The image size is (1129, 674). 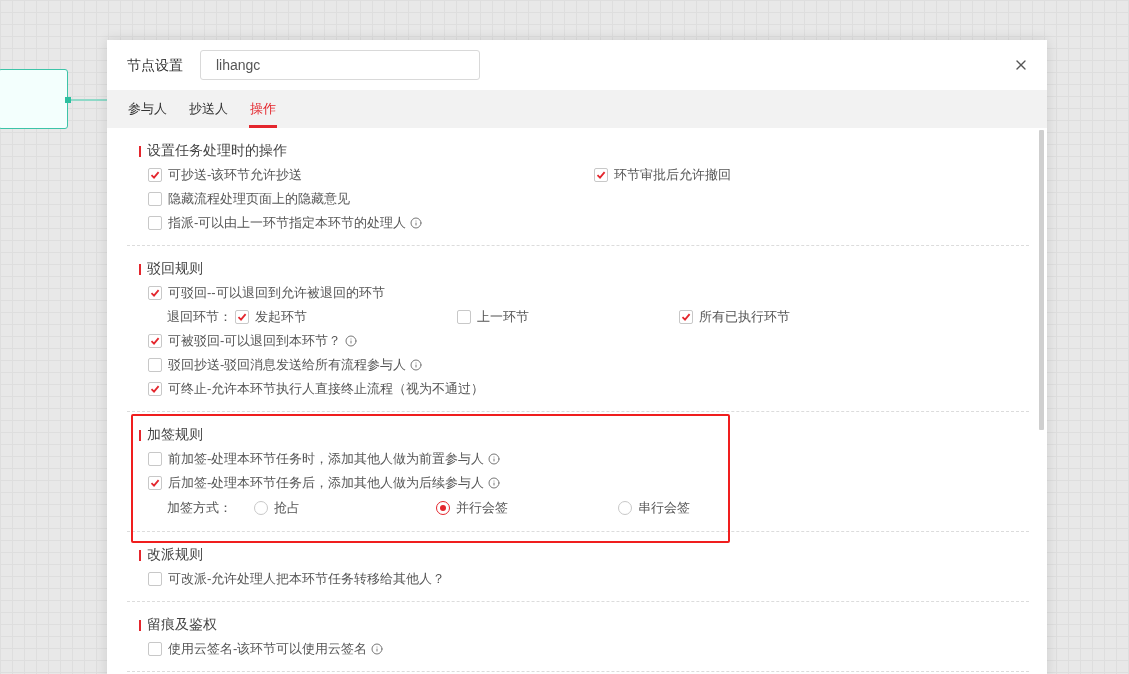 I want to click on connector-line, so click(x=88, y=100).